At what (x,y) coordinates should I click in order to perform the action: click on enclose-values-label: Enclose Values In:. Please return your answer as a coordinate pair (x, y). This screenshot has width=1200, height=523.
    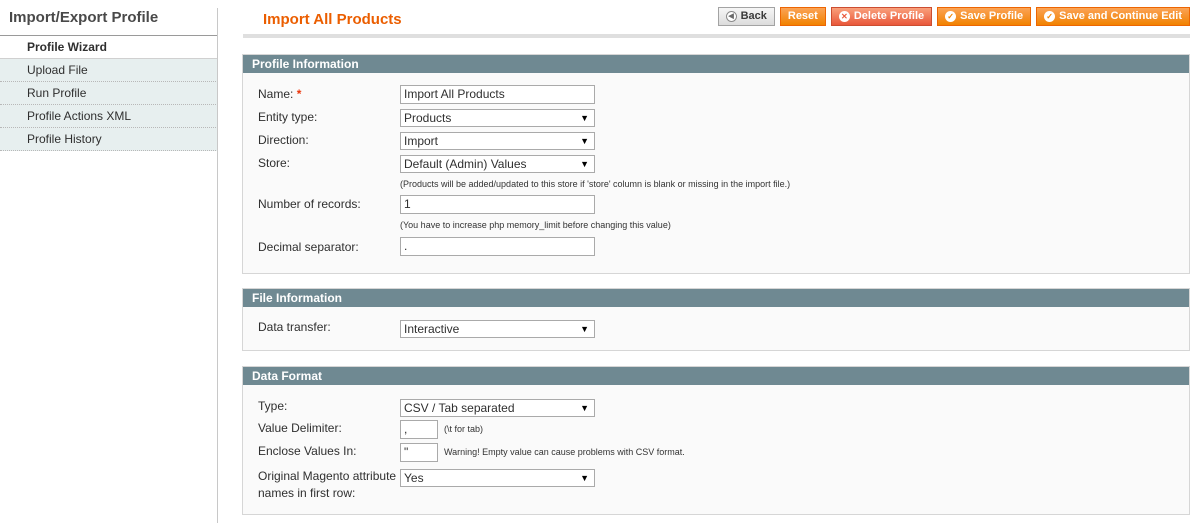
    Looking at the image, I should click on (307, 451).